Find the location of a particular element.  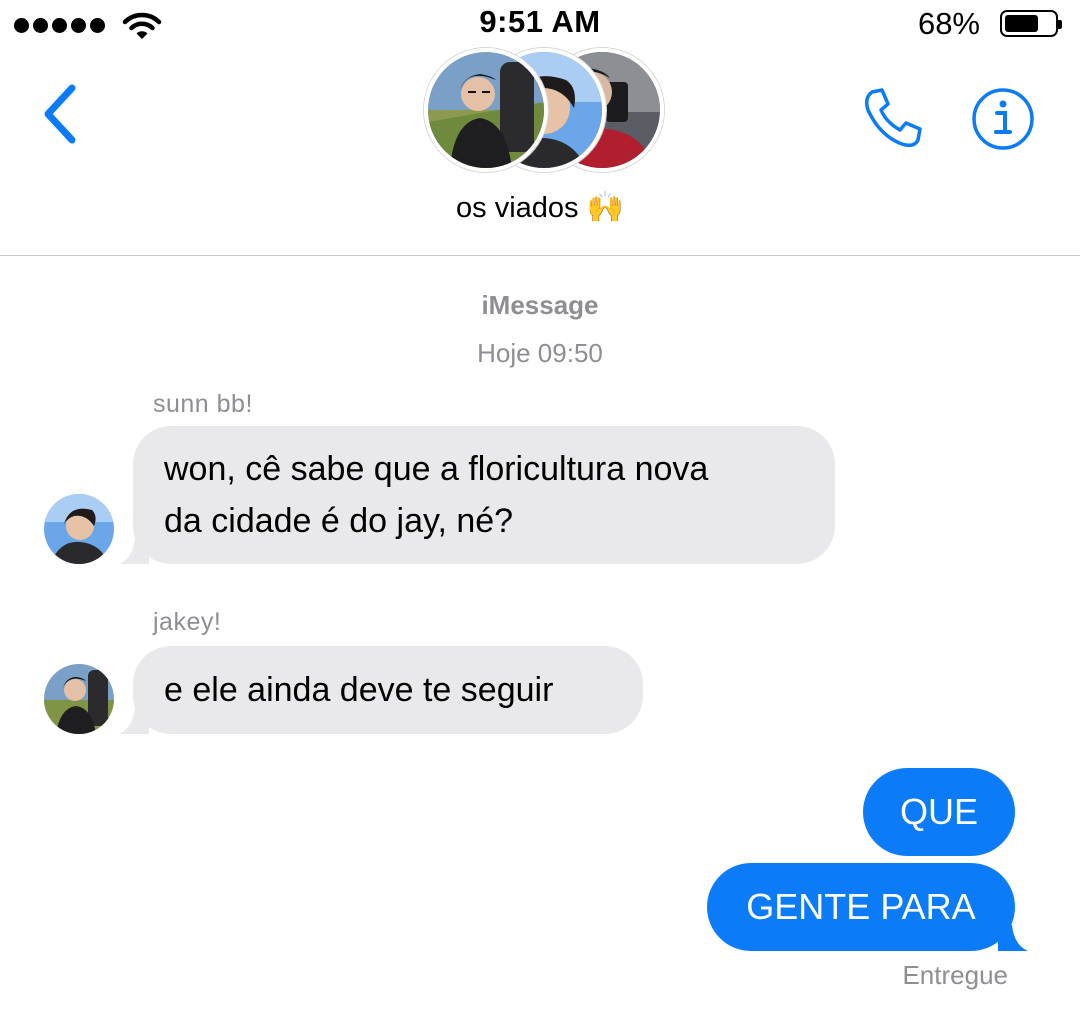

thread-timestamp: Hoje 09:50 is located at coordinates (540, 353).